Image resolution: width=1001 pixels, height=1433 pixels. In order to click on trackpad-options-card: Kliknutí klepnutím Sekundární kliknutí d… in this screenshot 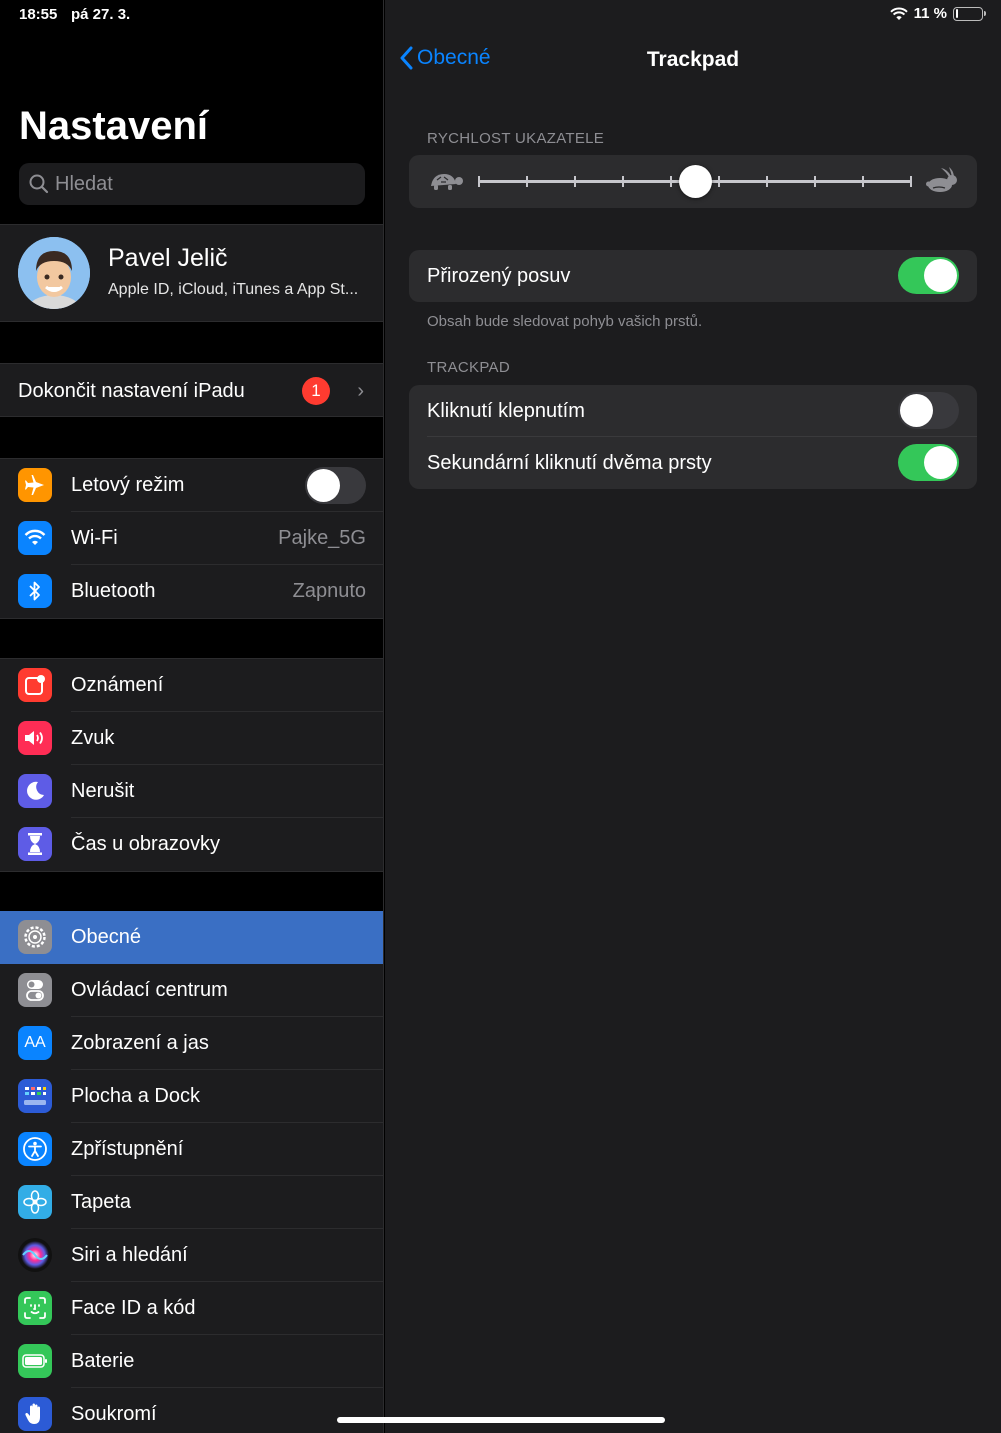, I will do `click(693, 437)`.